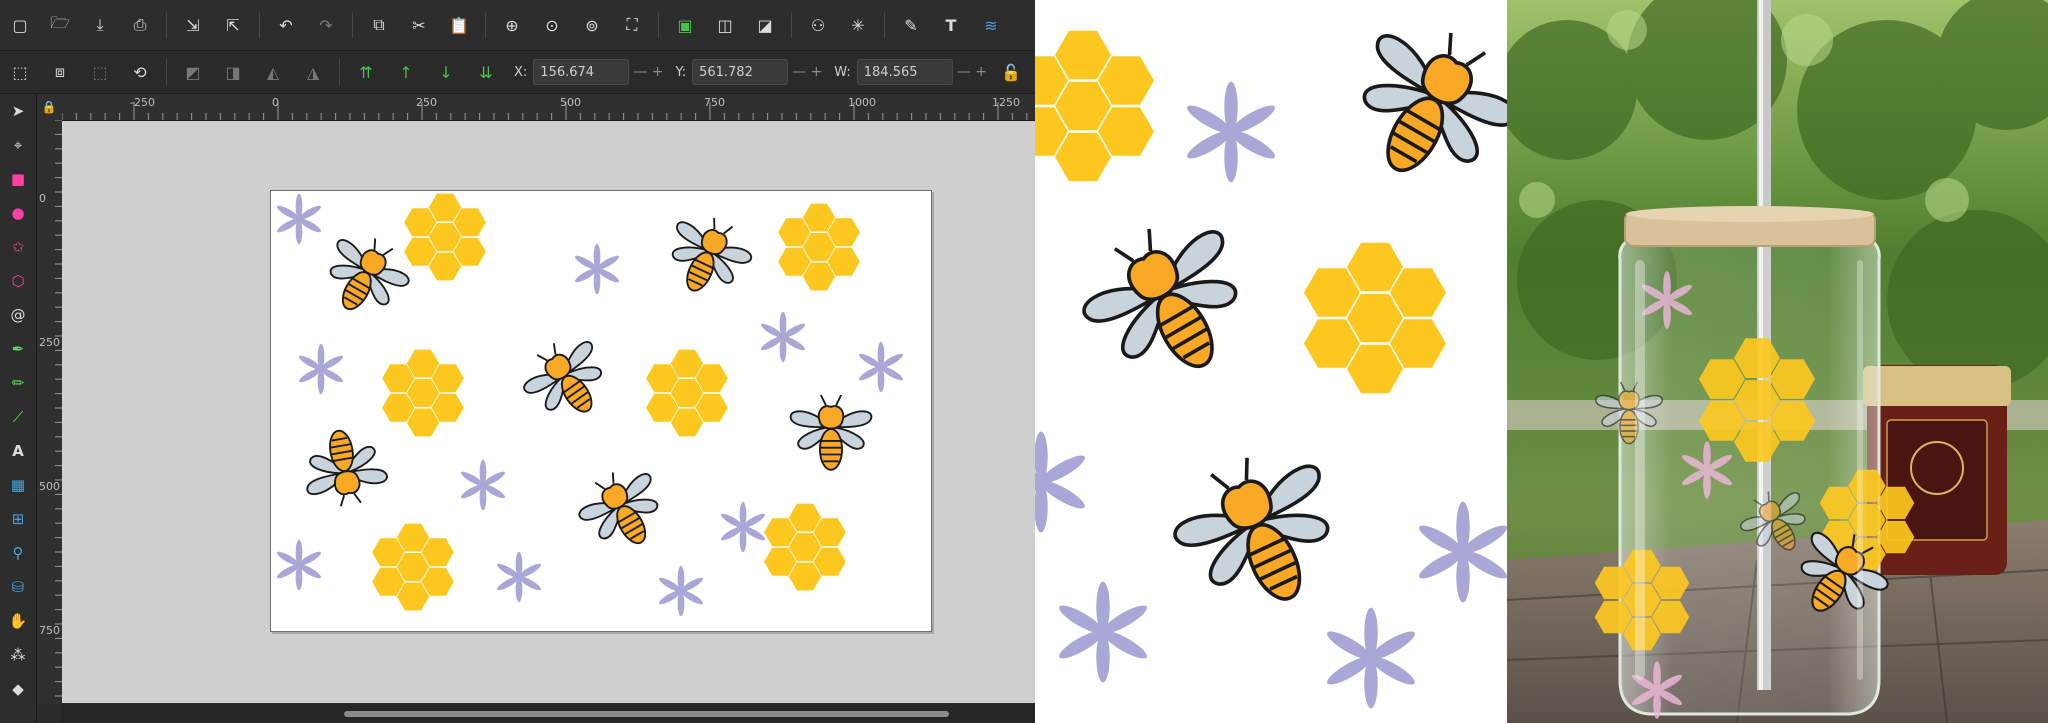  What do you see at coordinates (18, 553) in the screenshot?
I see `dropper-tool-icon: ⚲` at bounding box center [18, 553].